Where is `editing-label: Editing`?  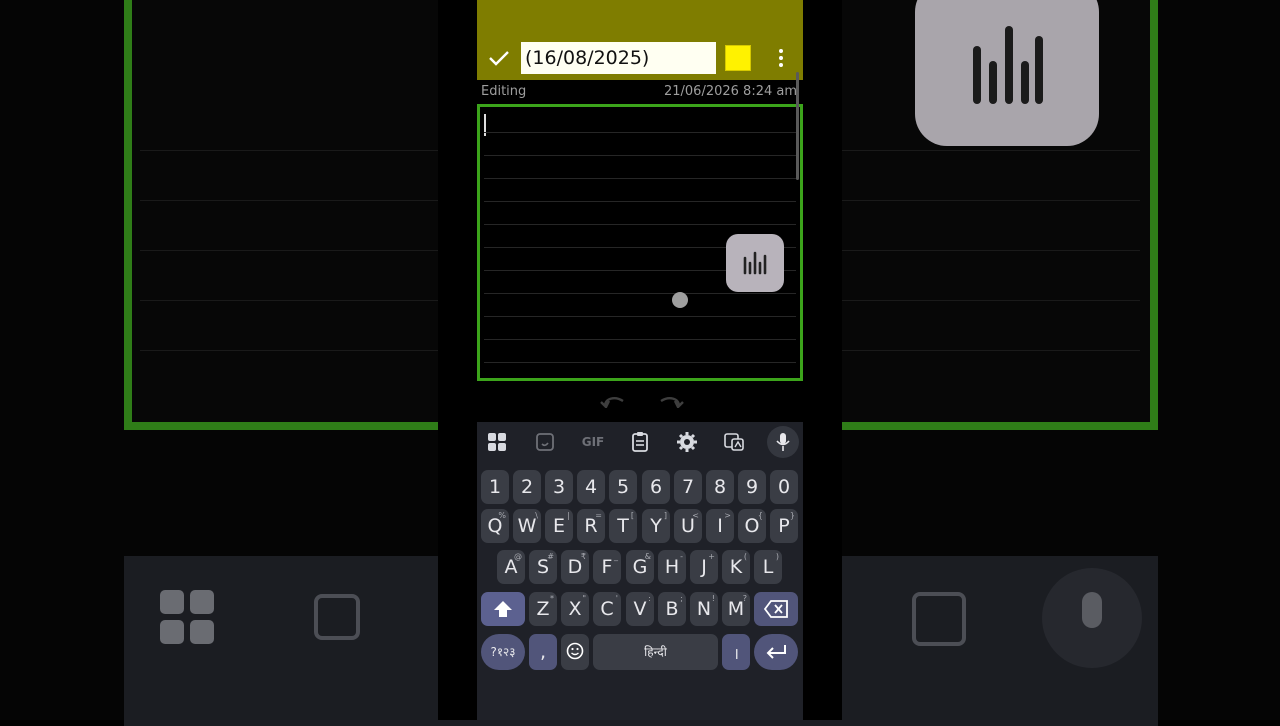 editing-label: Editing is located at coordinates (504, 91).